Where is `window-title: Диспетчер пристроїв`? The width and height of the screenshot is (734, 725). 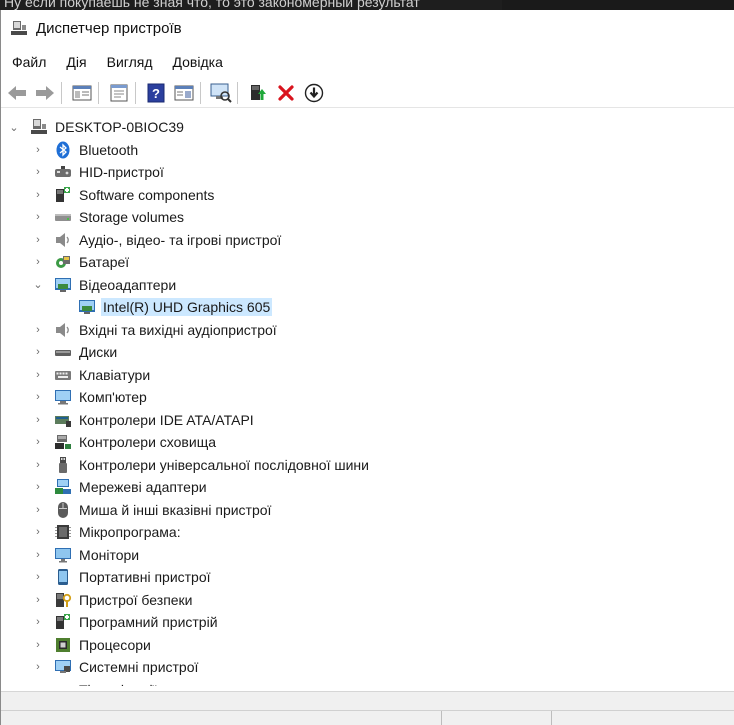 window-title: Диспетчер пристроїв is located at coordinates (109, 28).